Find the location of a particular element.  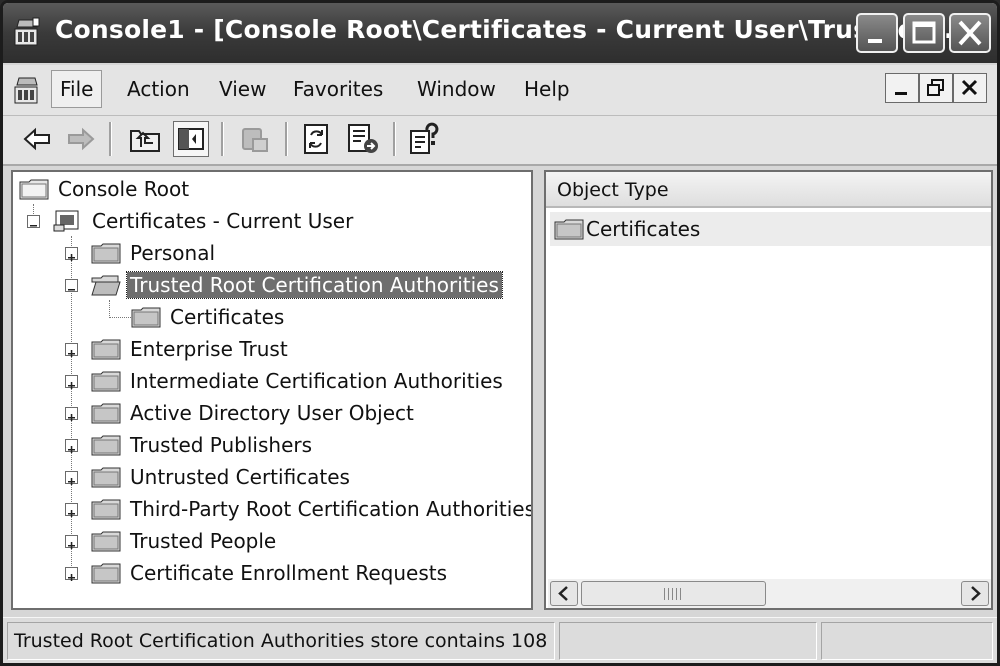

minimize-button is located at coordinates (877, 33).